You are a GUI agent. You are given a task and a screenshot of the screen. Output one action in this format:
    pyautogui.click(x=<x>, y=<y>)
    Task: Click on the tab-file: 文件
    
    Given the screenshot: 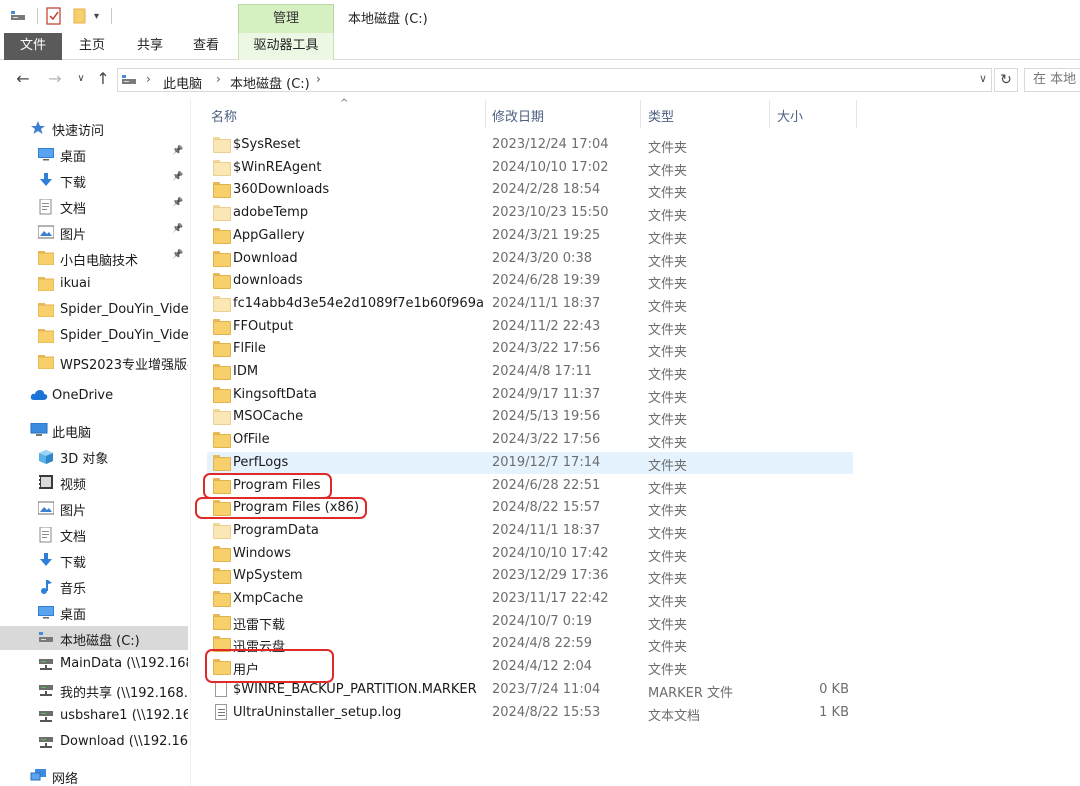 What is the action you would take?
    pyautogui.click(x=33, y=46)
    